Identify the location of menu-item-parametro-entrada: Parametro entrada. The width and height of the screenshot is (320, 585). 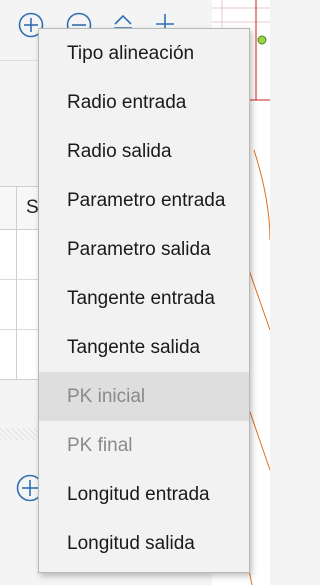
(144, 200).